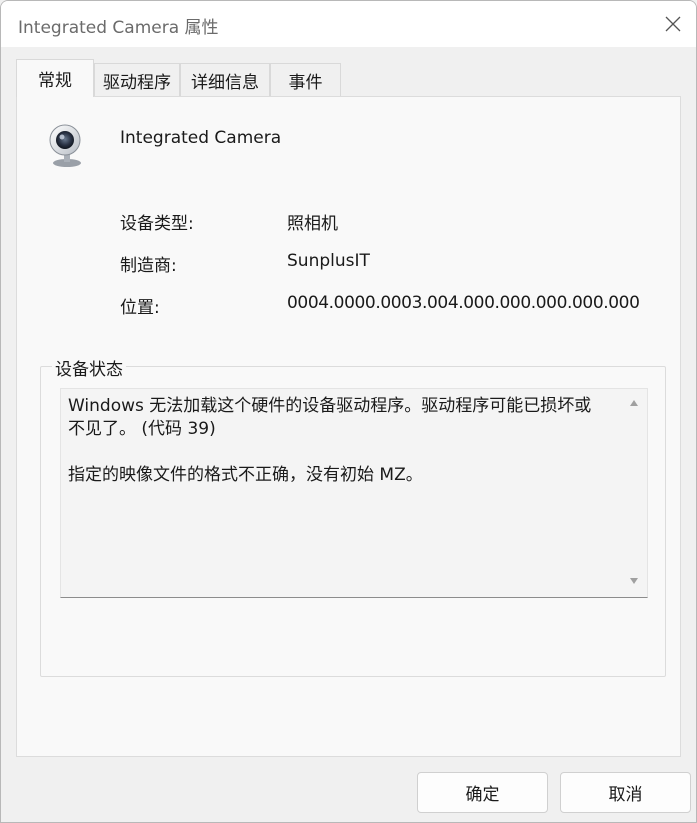 The height and width of the screenshot is (823, 697). What do you see at coordinates (140, 308) in the screenshot?
I see `location-label: 位置:` at bounding box center [140, 308].